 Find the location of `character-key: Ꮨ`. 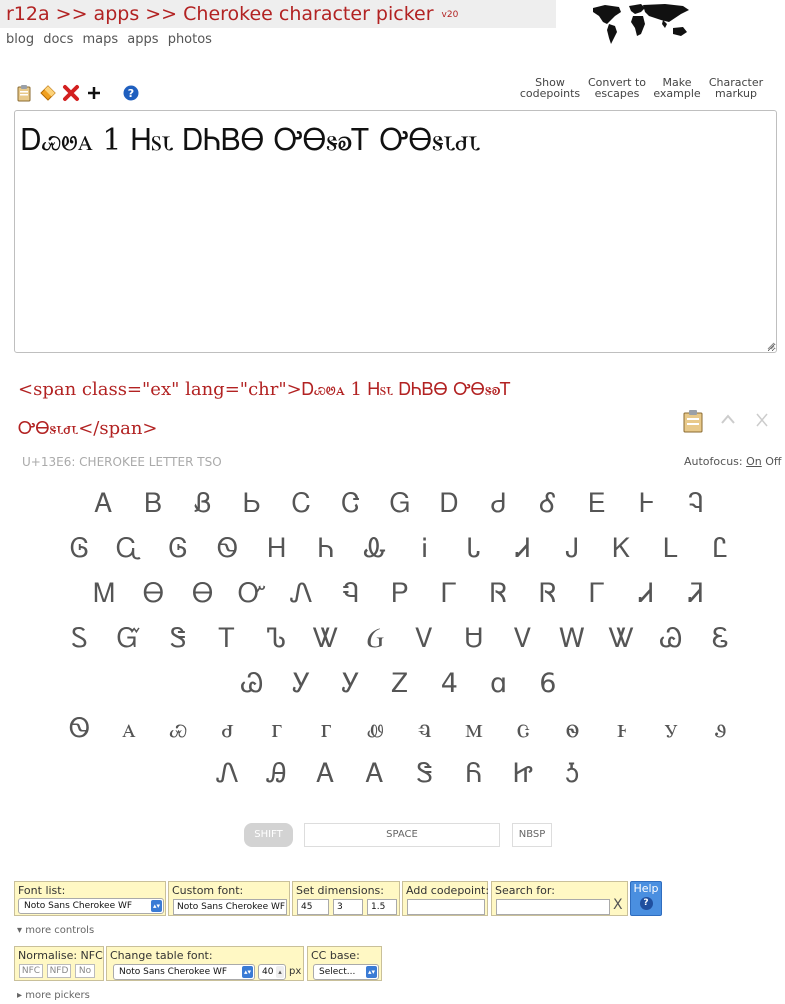

character-key: Ꮨ is located at coordinates (695, 594).